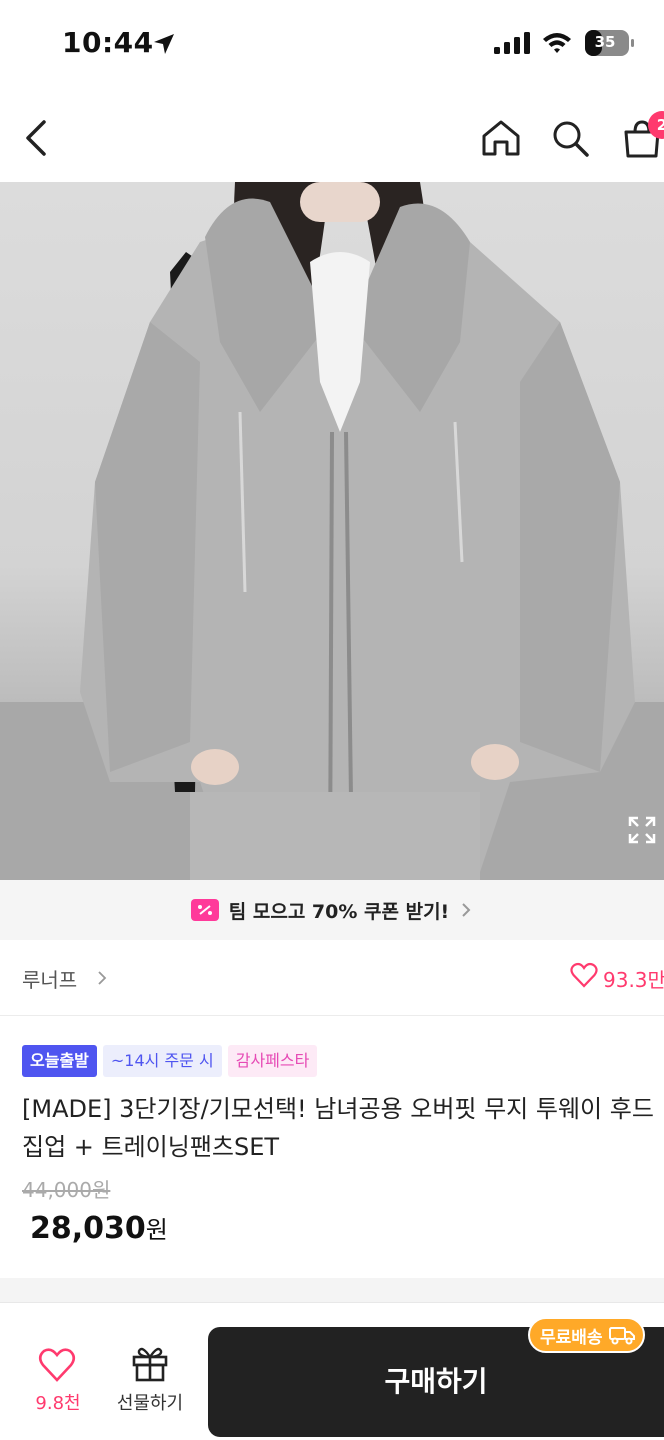  I want to click on today-shipping-badge: 오늘출발, so click(59, 1061).